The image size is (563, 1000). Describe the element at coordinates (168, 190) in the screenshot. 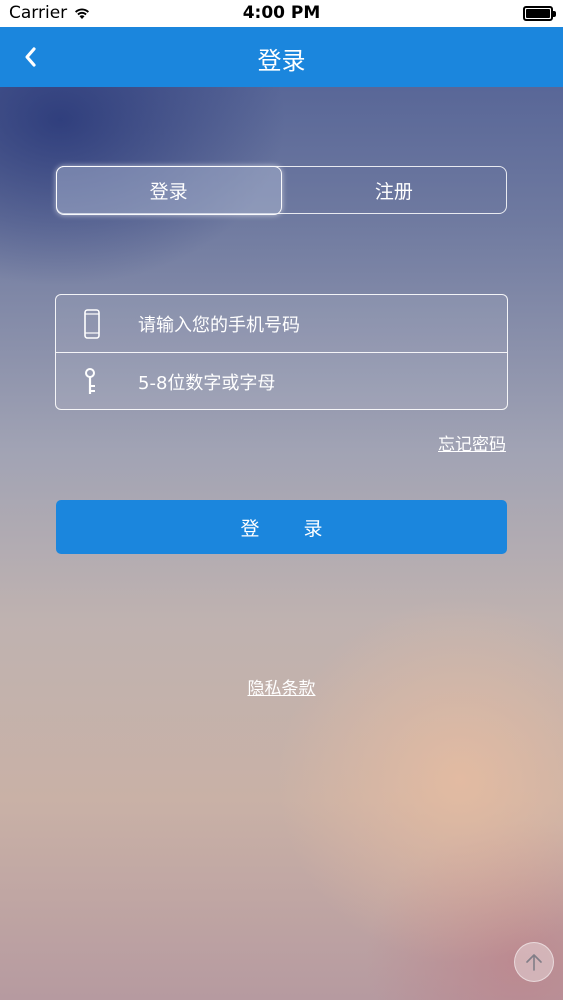

I see `tab-login: 登录` at that location.